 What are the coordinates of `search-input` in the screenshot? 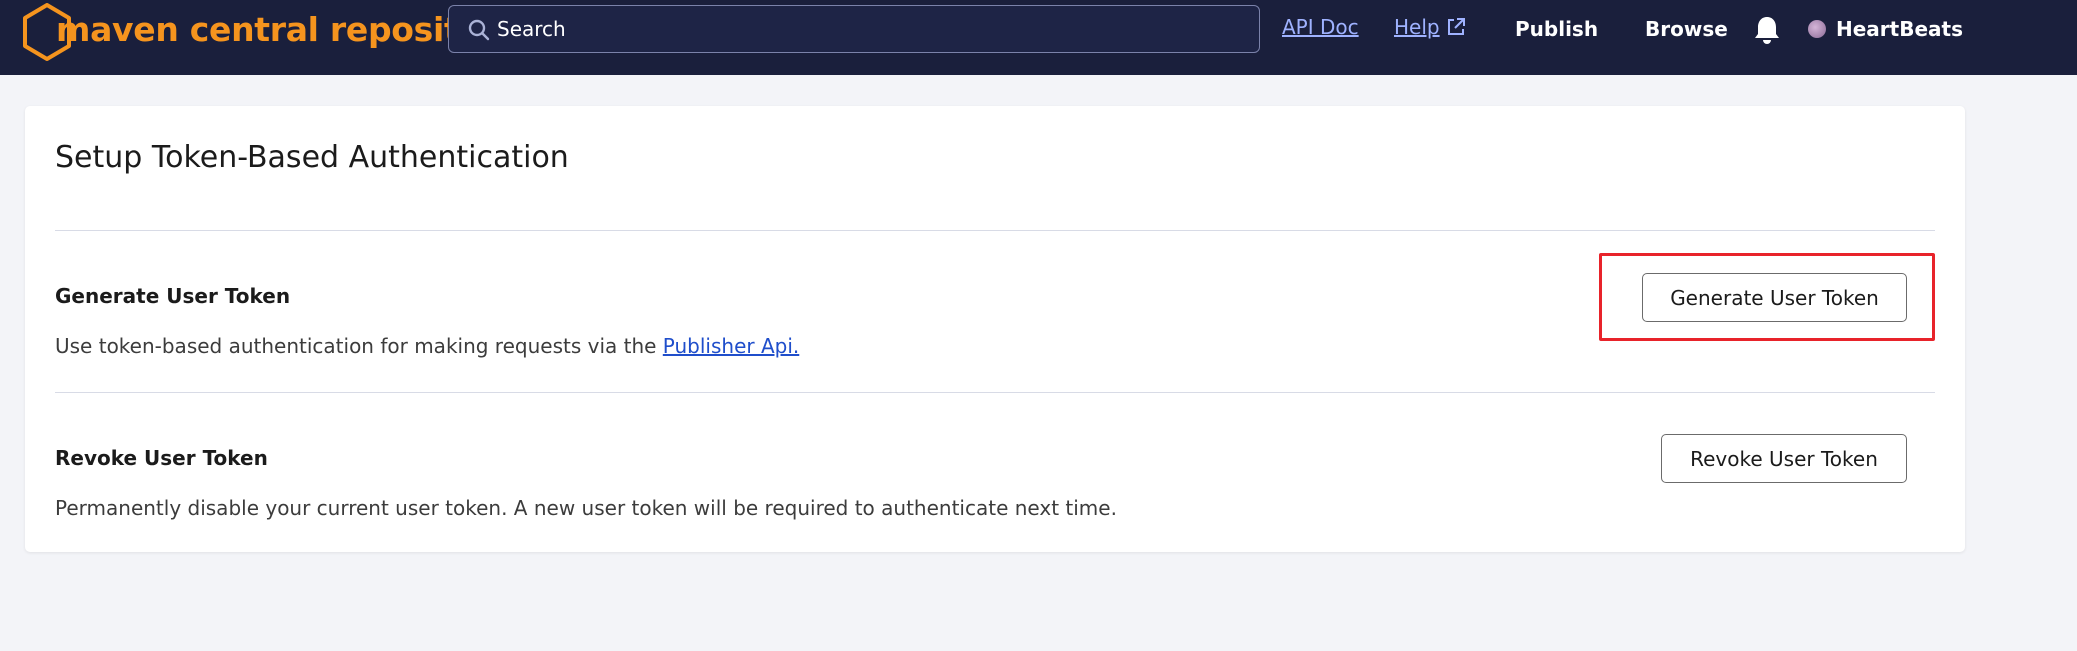 It's located at (867, 29).